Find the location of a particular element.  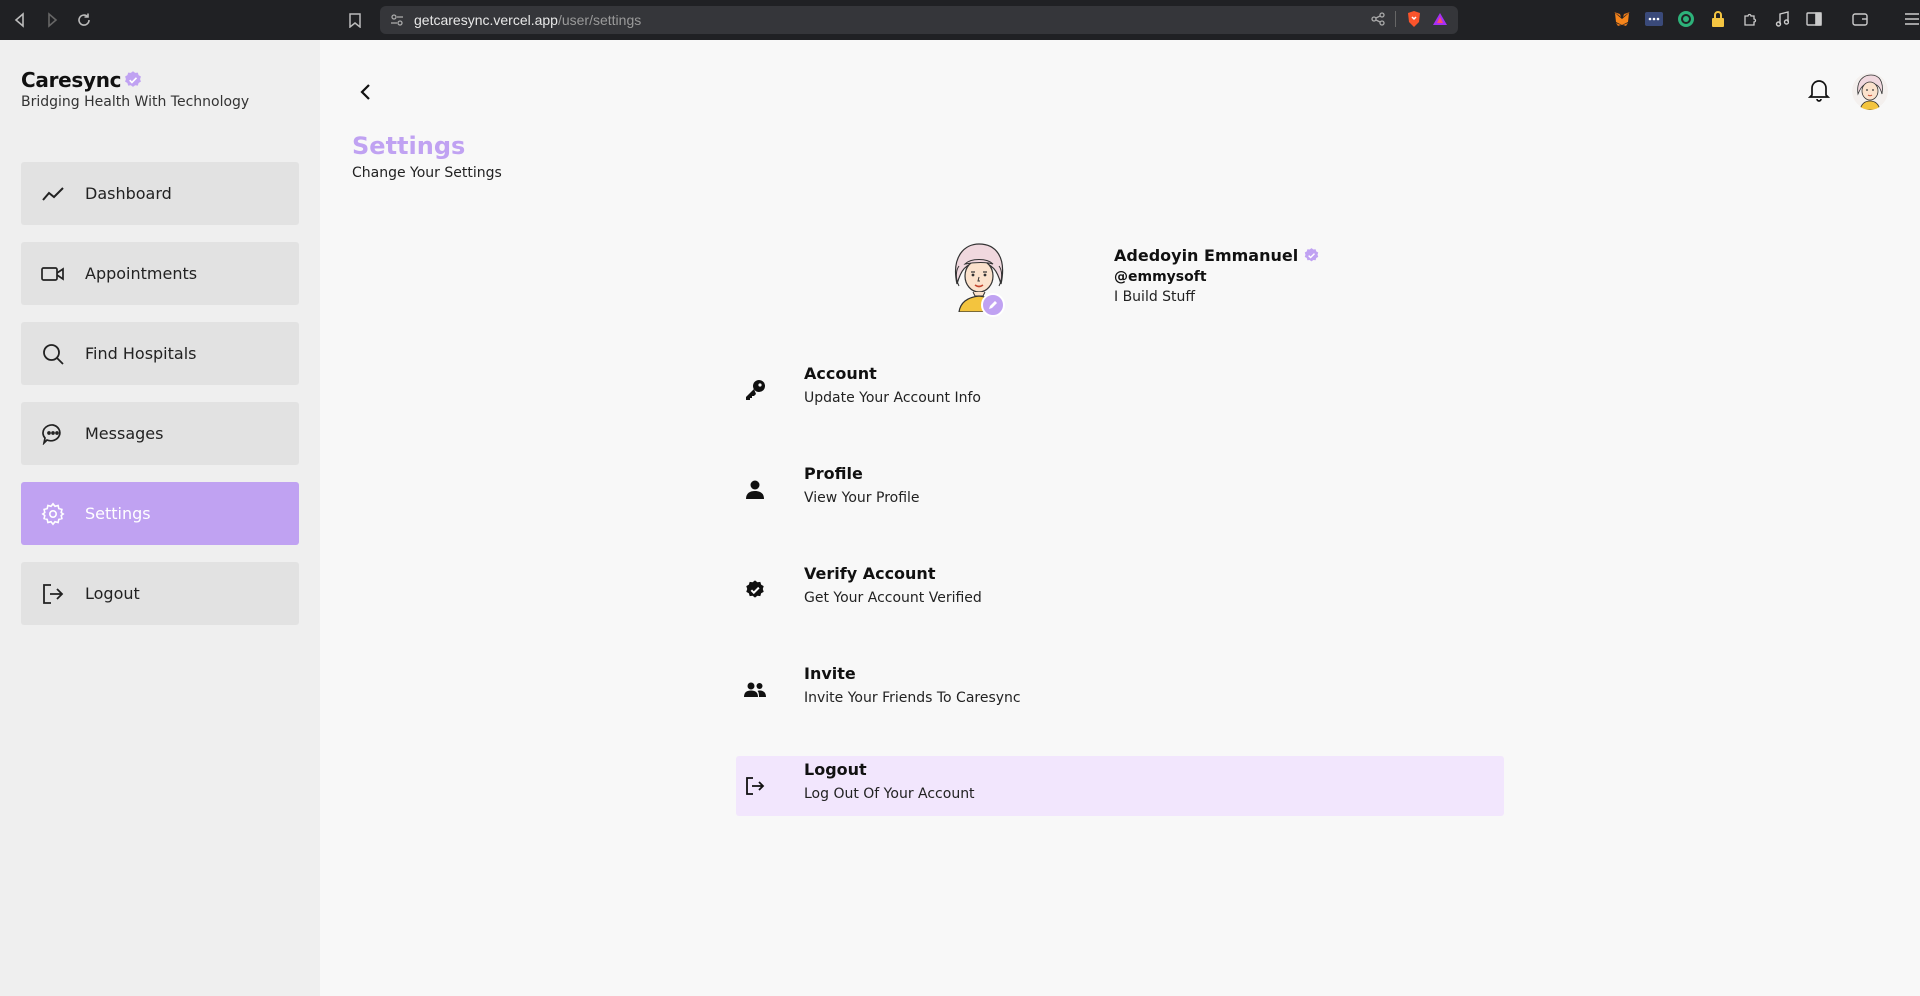

browser-forward-icon is located at coordinates (52, 20).